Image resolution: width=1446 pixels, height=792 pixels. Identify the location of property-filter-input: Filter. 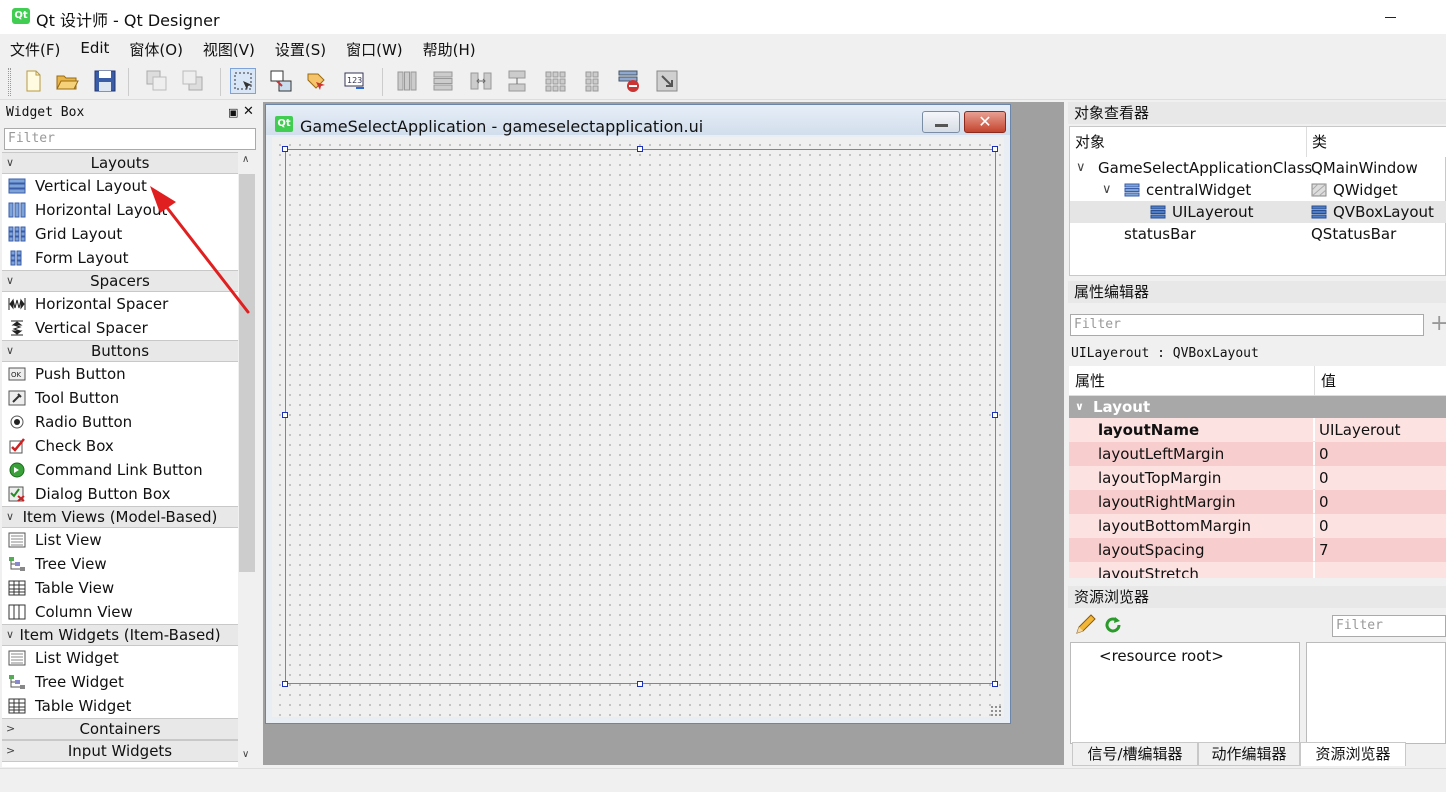
(1247, 325).